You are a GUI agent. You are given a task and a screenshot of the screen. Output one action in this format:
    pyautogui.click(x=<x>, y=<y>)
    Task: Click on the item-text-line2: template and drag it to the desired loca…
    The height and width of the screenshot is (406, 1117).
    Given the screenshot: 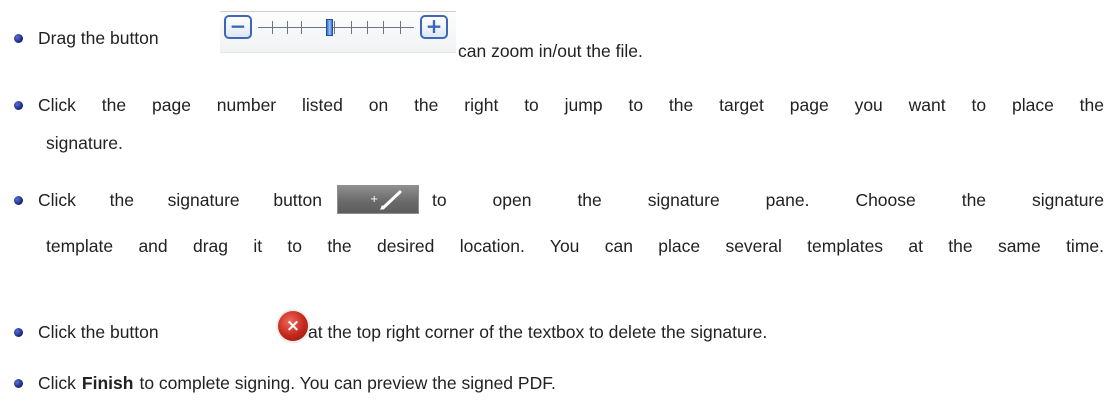 What is the action you would take?
    pyautogui.click(x=575, y=246)
    